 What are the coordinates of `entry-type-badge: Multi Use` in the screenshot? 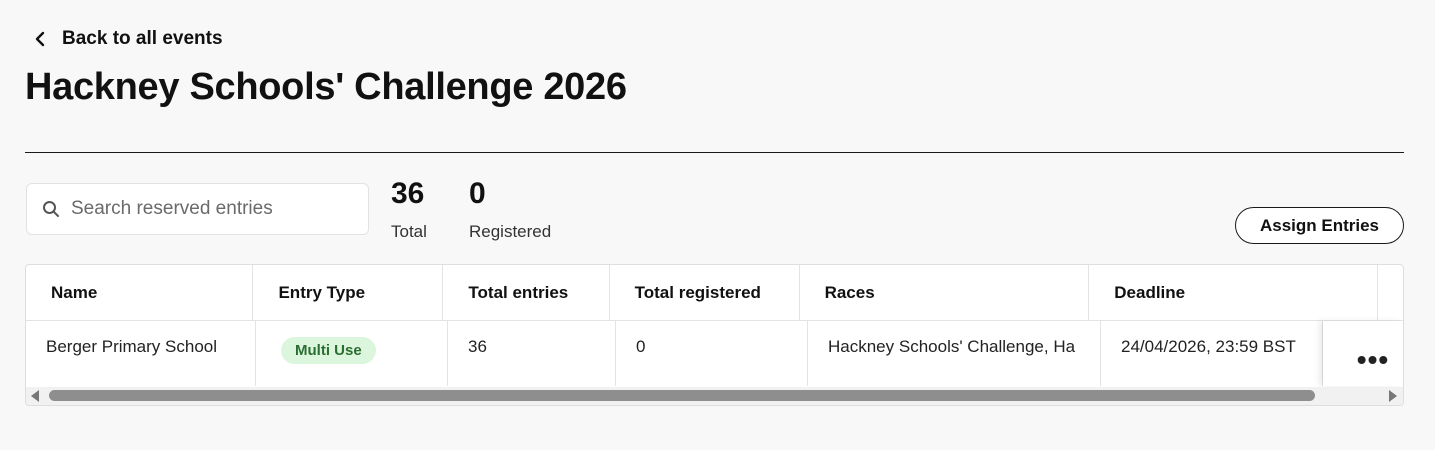 It's located at (328, 350).